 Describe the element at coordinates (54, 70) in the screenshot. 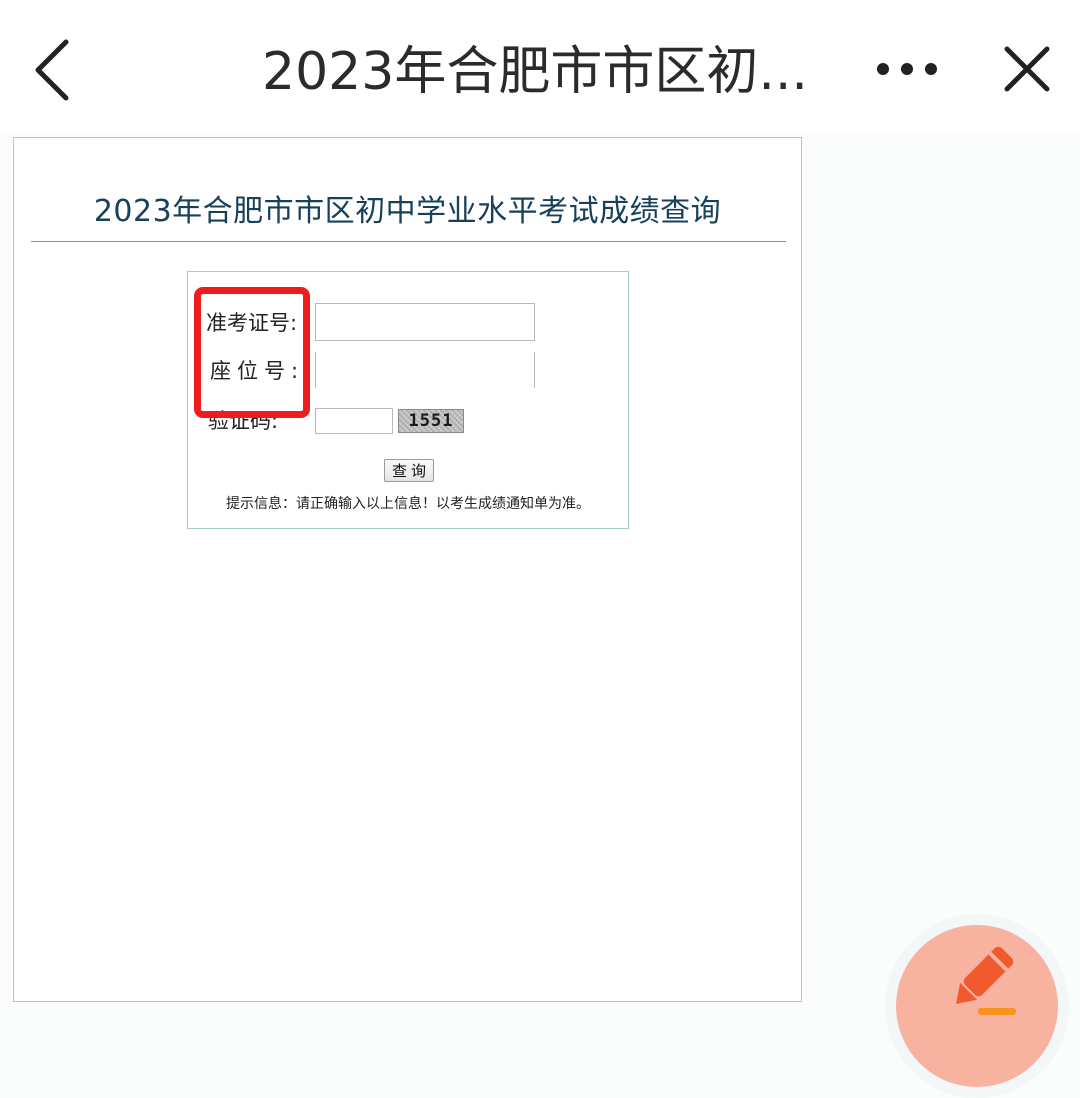

I see `chevron-left-icon` at that location.